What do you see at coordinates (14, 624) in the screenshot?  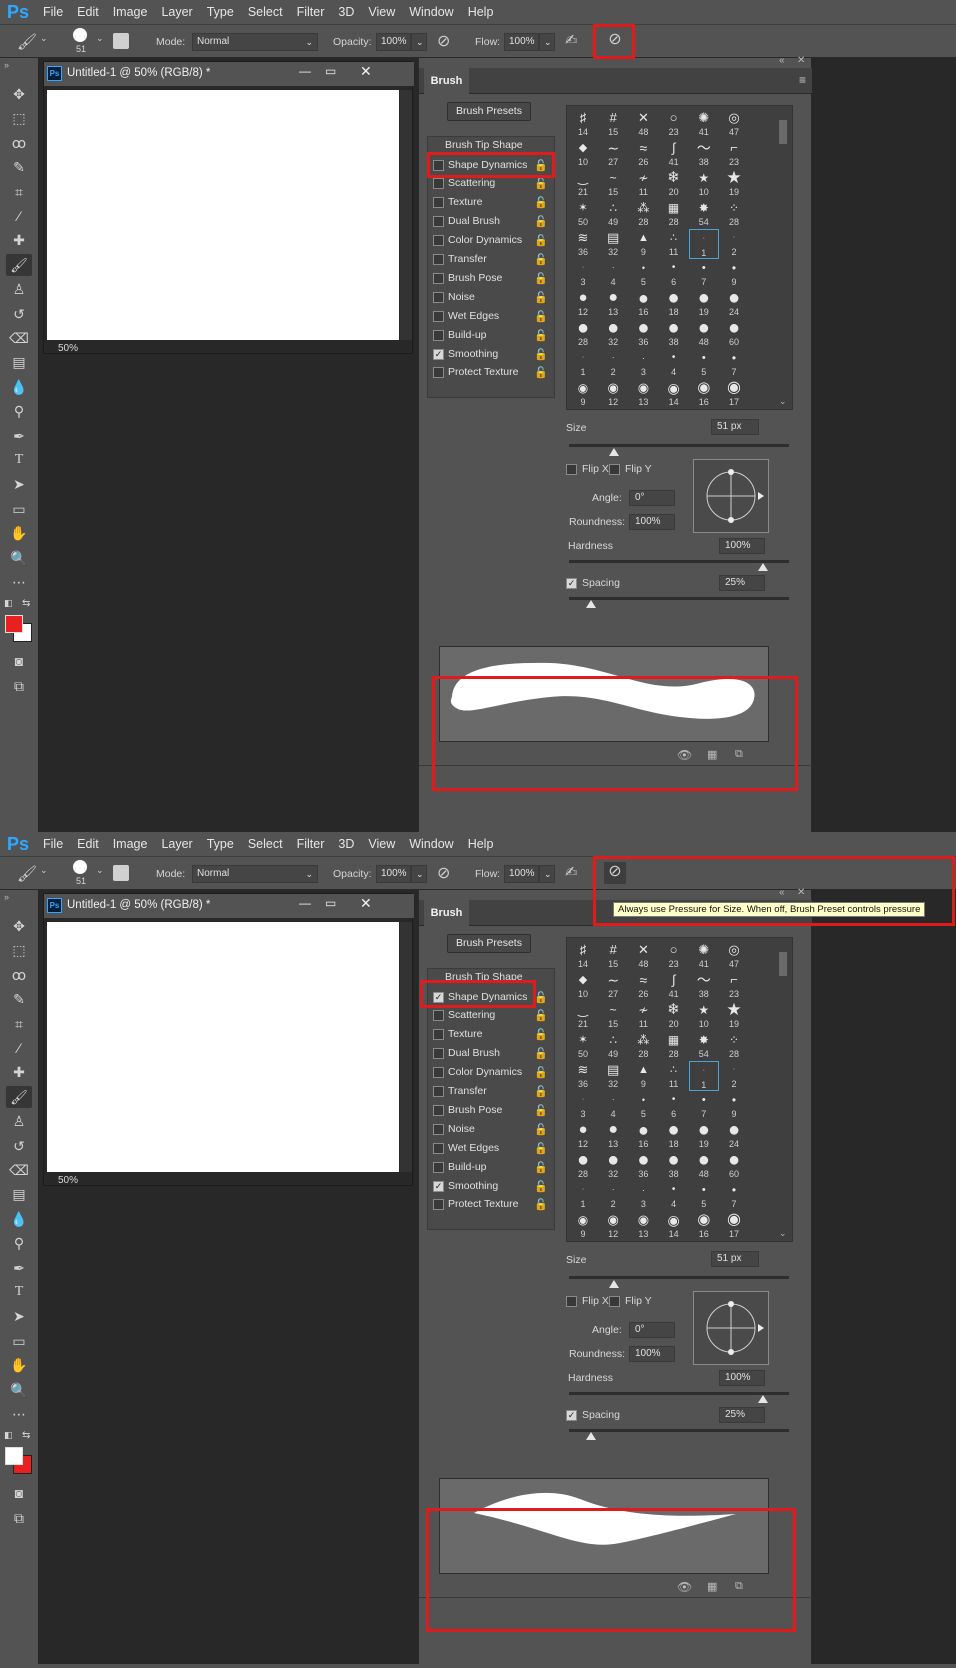 I see `foreground-color-swatch` at bounding box center [14, 624].